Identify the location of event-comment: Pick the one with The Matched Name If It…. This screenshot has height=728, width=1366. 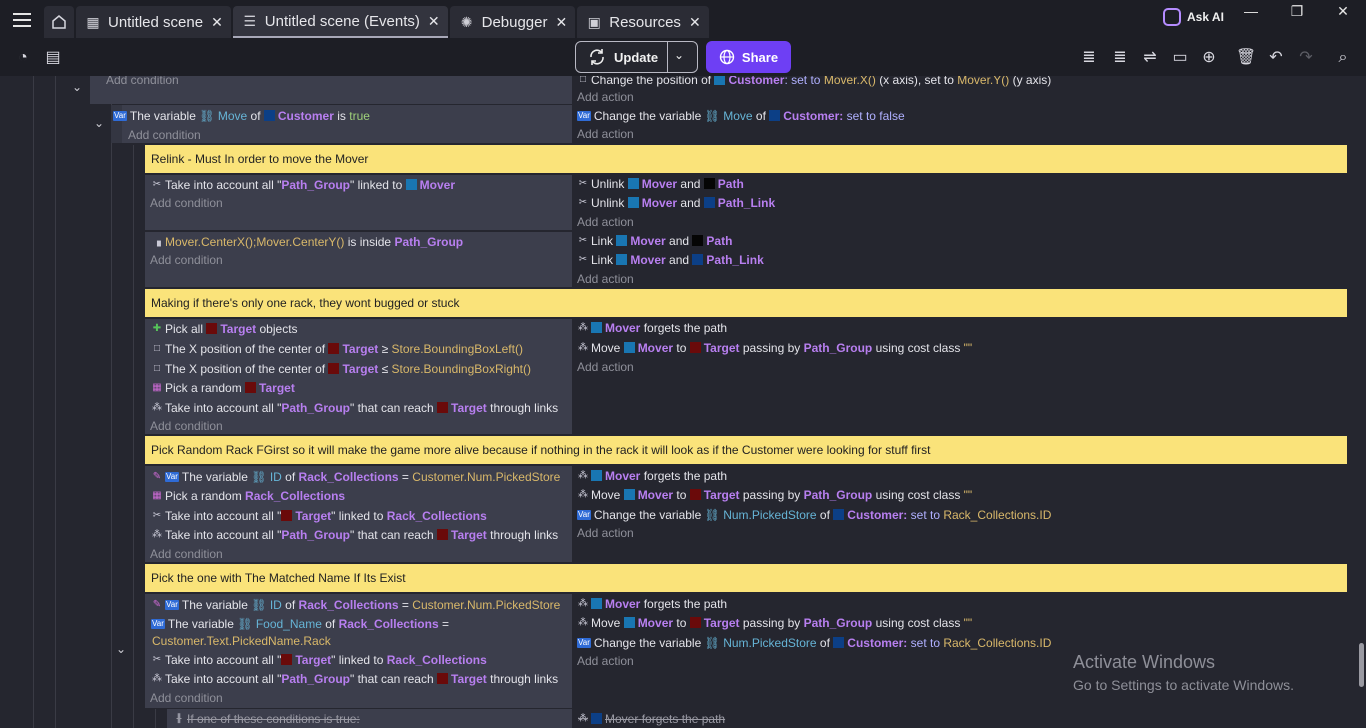
(746, 578).